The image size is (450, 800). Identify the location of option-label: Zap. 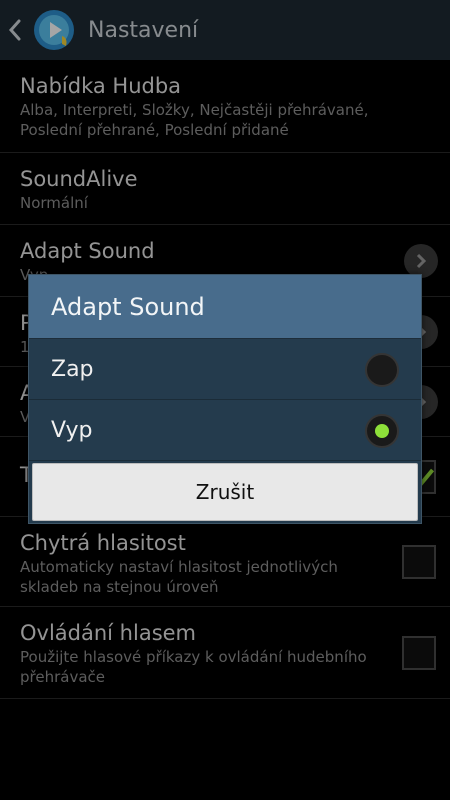
(72, 369).